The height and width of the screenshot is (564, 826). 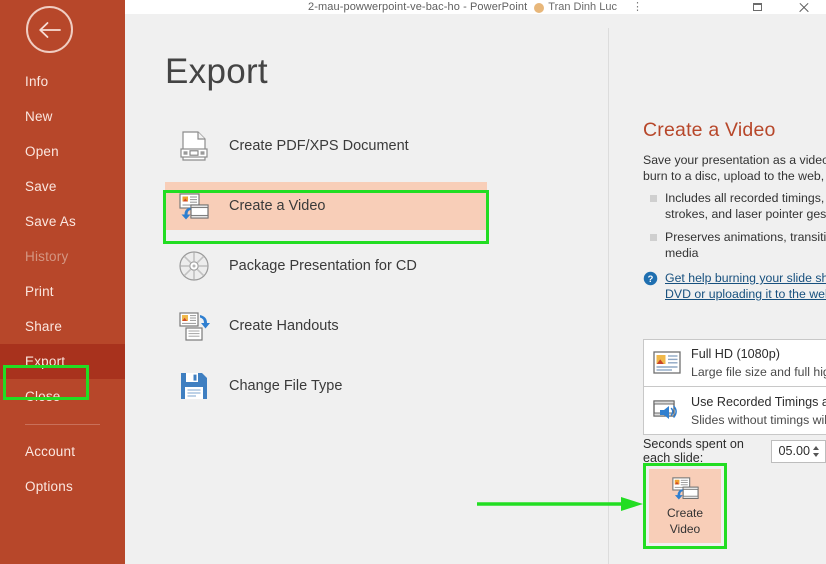 What do you see at coordinates (709, 130) in the screenshot?
I see `panel-title: Create a Video` at bounding box center [709, 130].